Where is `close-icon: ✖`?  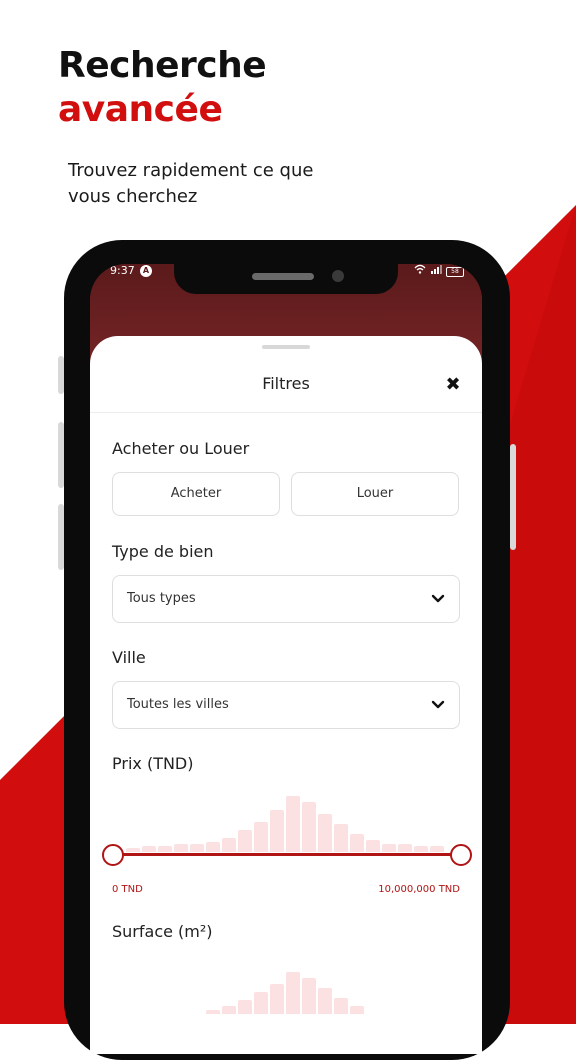 close-icon: ✖ is located at coordinates (453, 385).